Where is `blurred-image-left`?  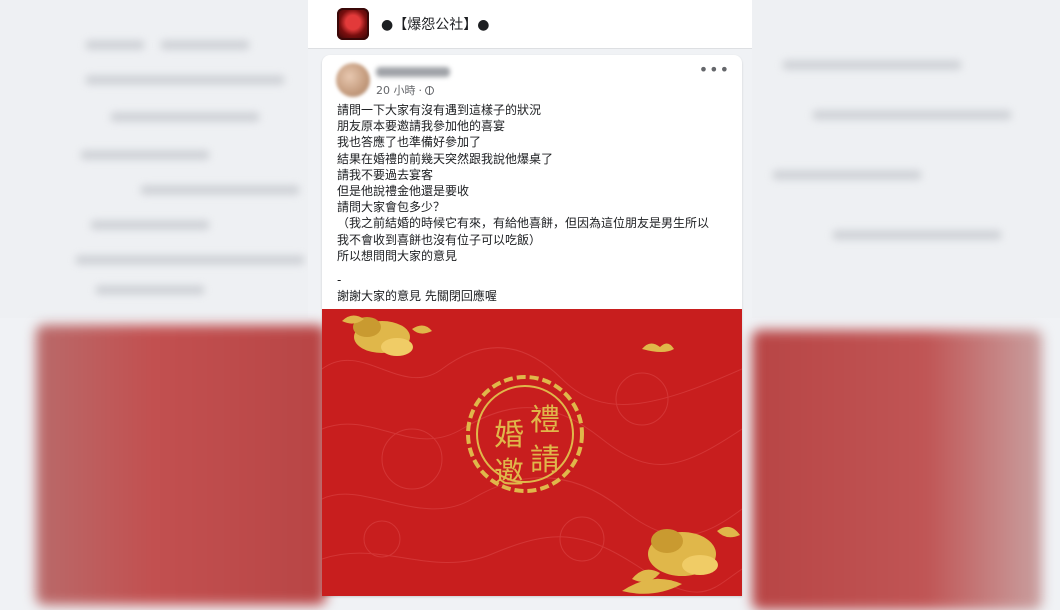 blurred-image-left is located at coordinates (181, 465).